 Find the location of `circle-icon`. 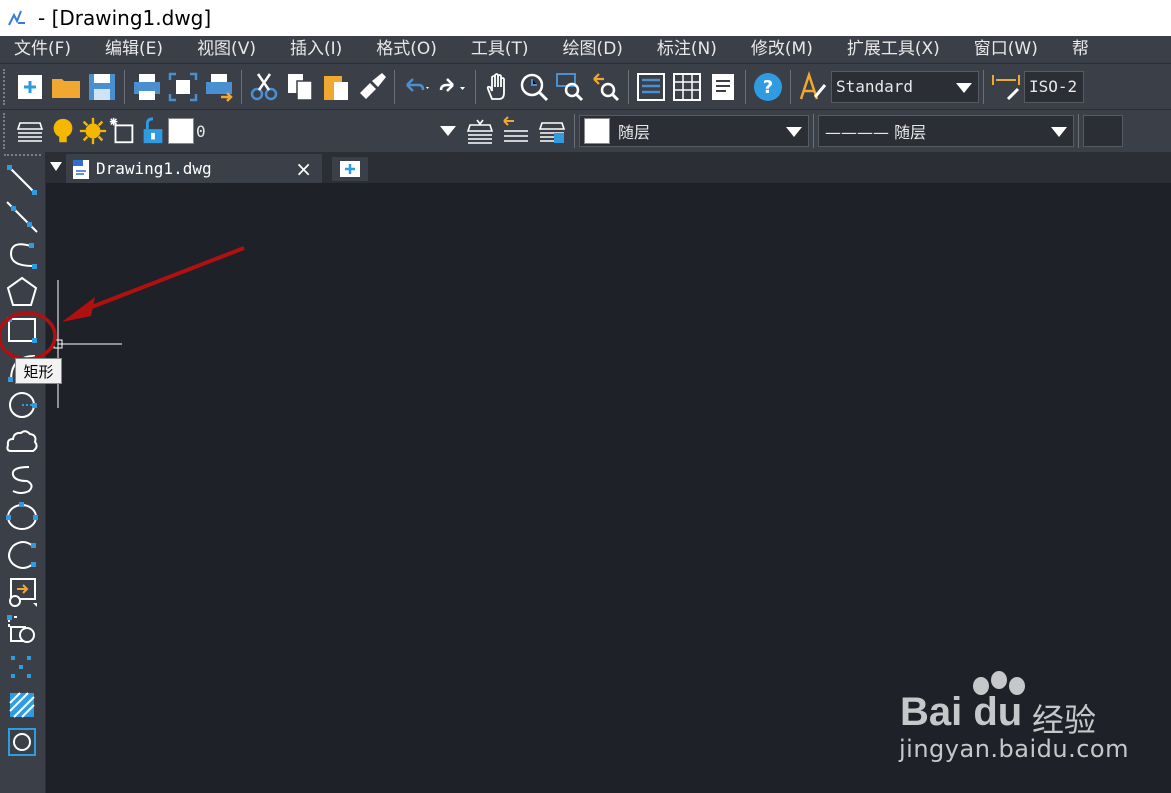

circle-icon is located at coordinates (23, 404).